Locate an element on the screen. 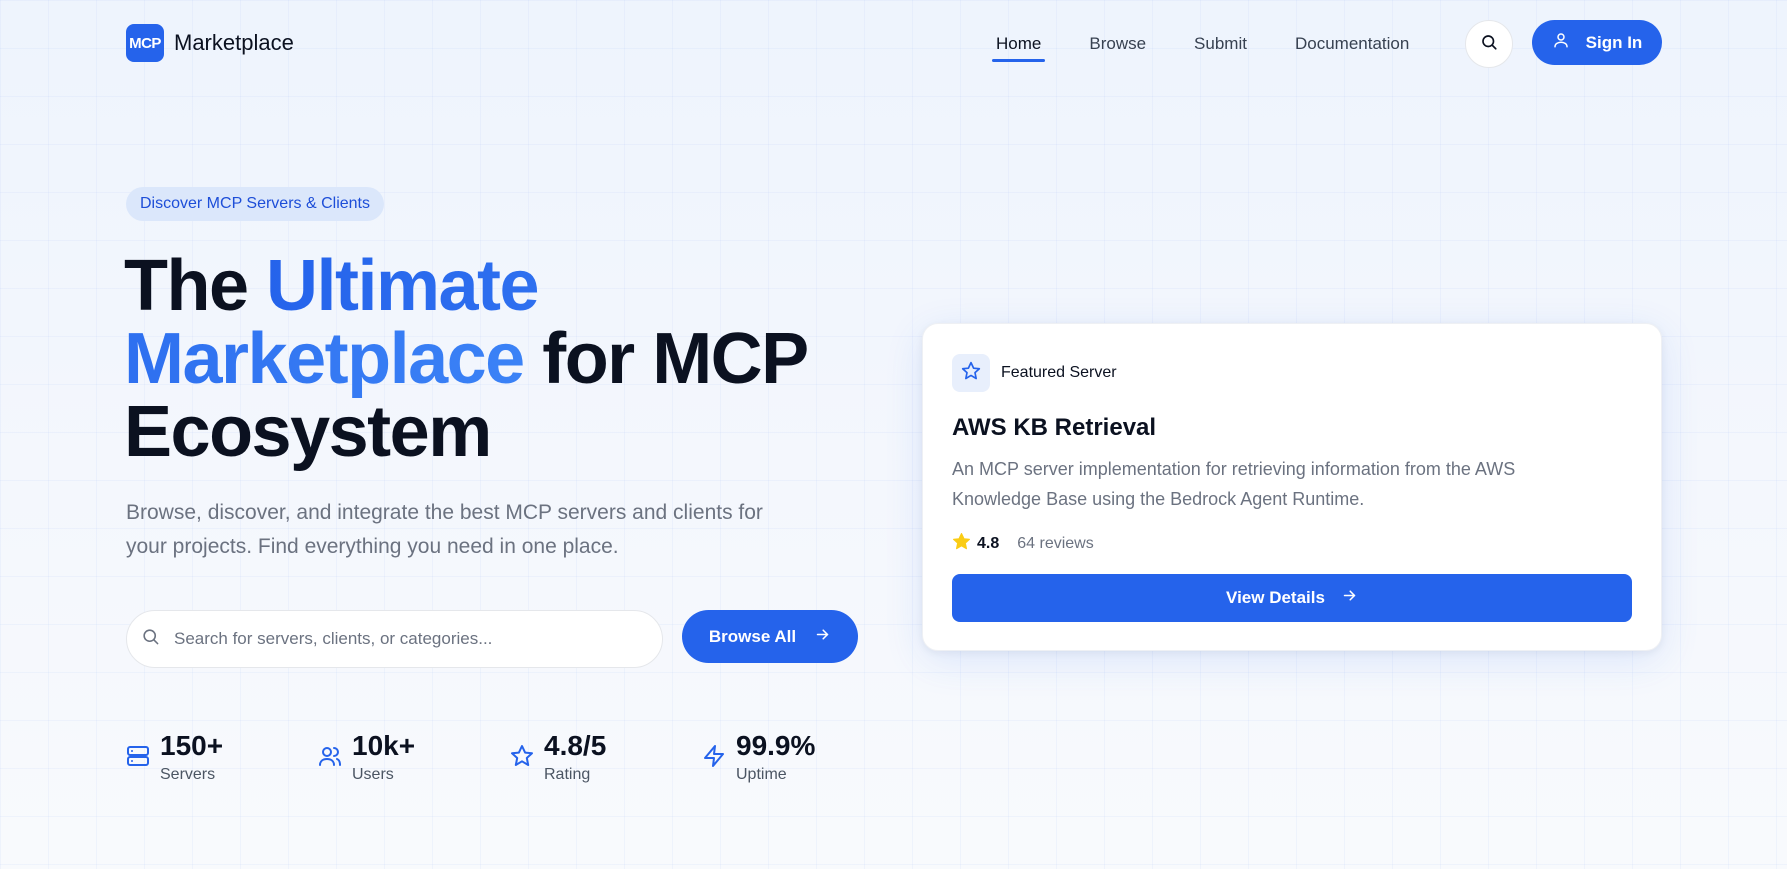 This screenshot has height=869, width=1787. nav-links: Home Browse Submit Documentation is located at coordinates (1200, 46).